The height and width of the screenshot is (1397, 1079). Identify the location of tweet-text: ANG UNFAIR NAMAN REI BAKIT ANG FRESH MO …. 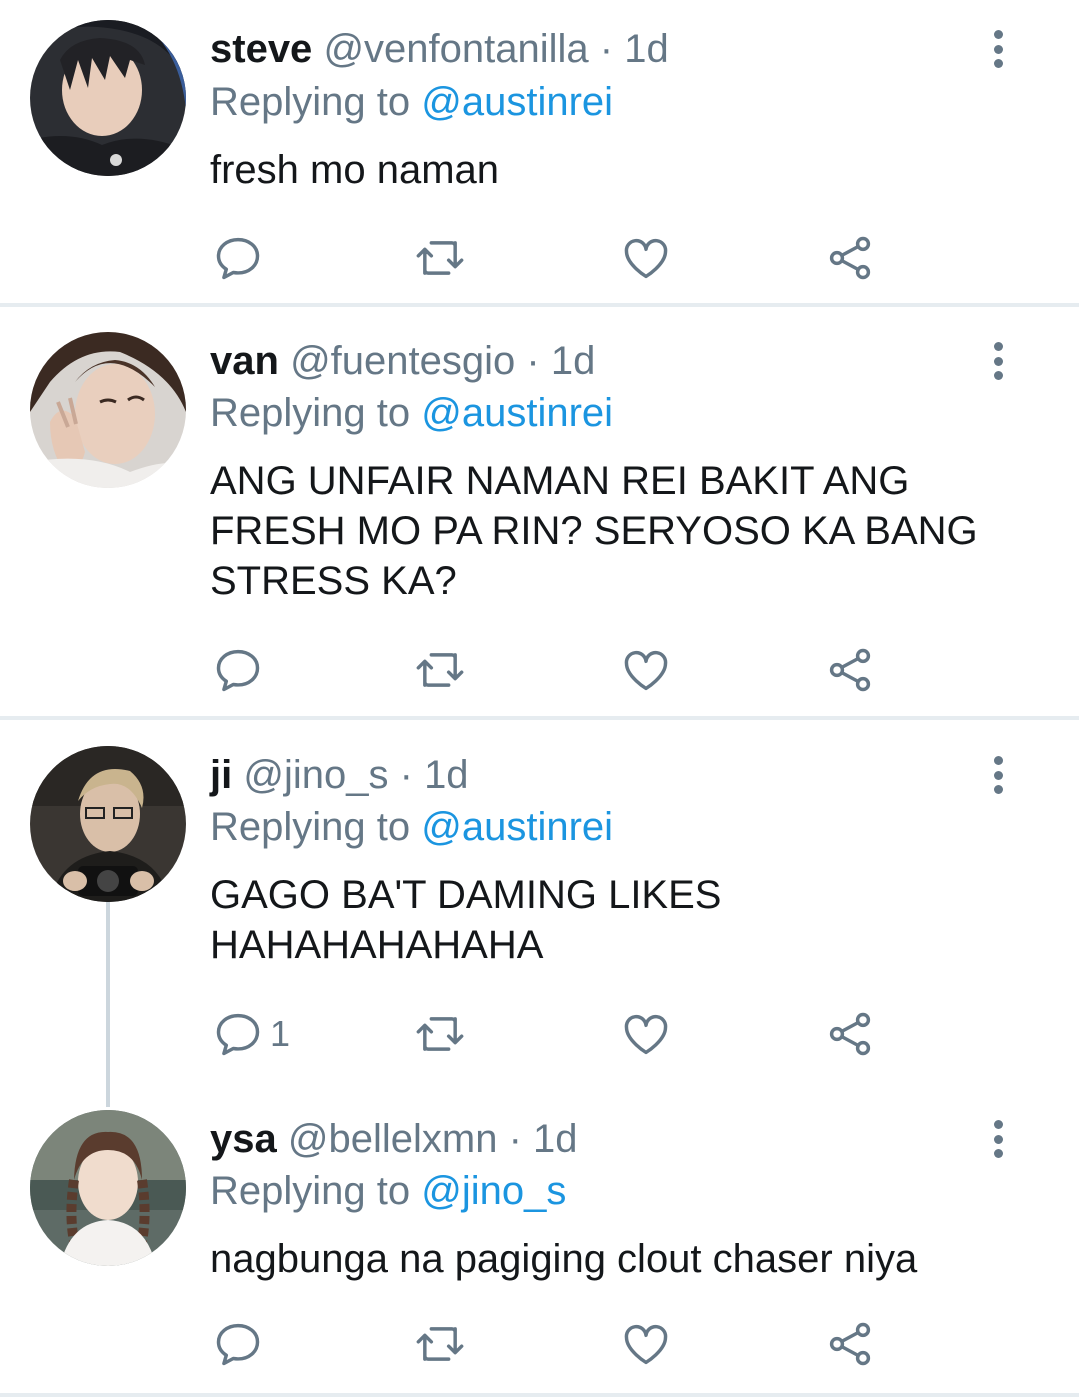
(594, 531).